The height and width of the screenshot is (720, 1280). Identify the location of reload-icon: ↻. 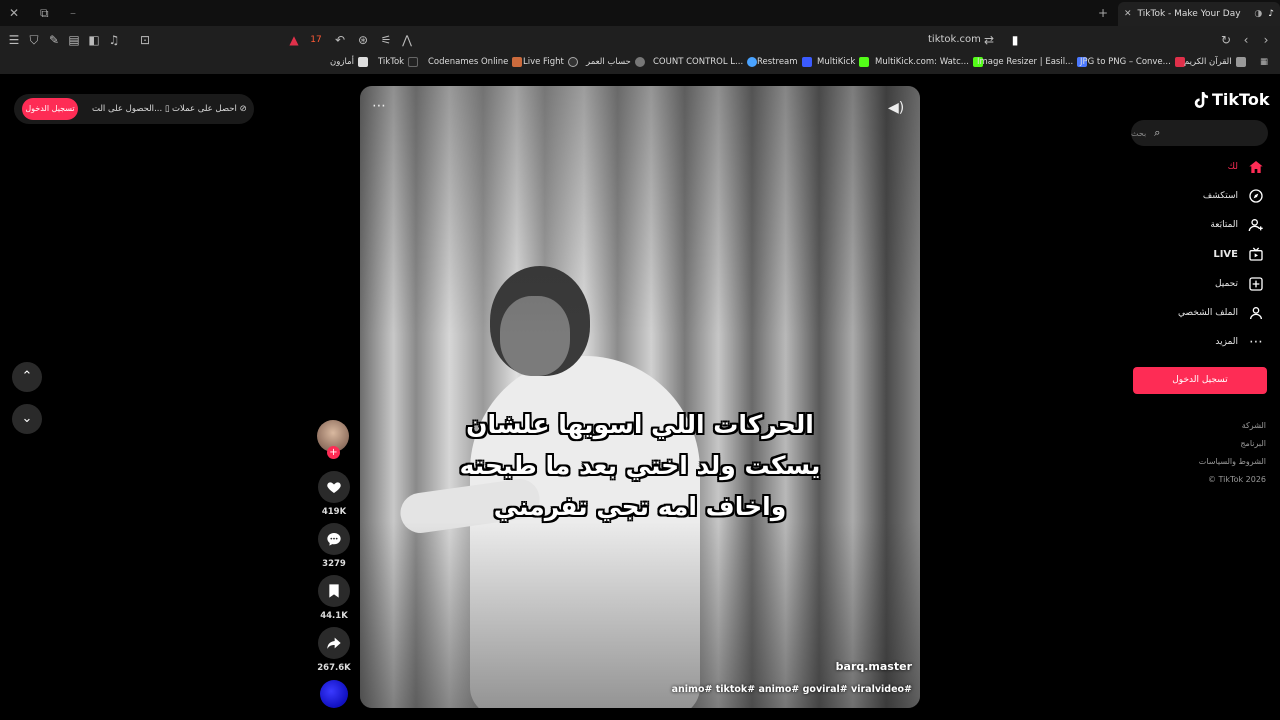
(1226, 40).